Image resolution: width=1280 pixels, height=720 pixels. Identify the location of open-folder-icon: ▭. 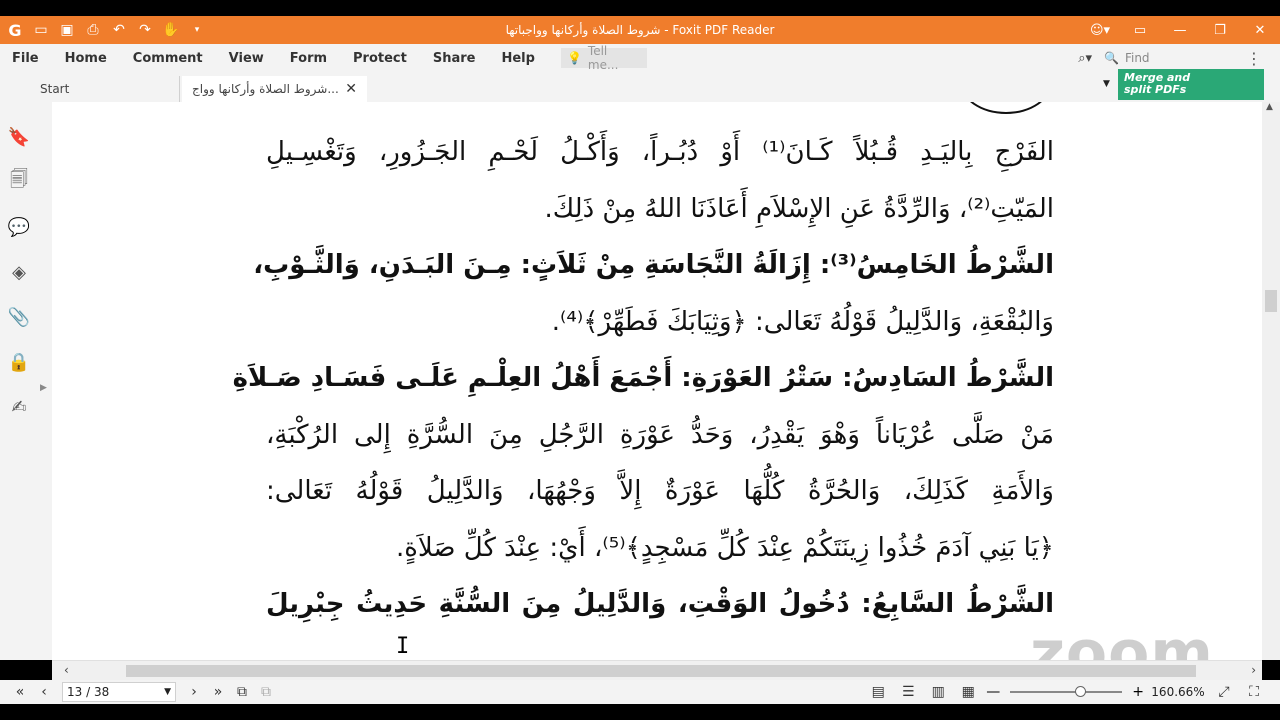
(41, 30).